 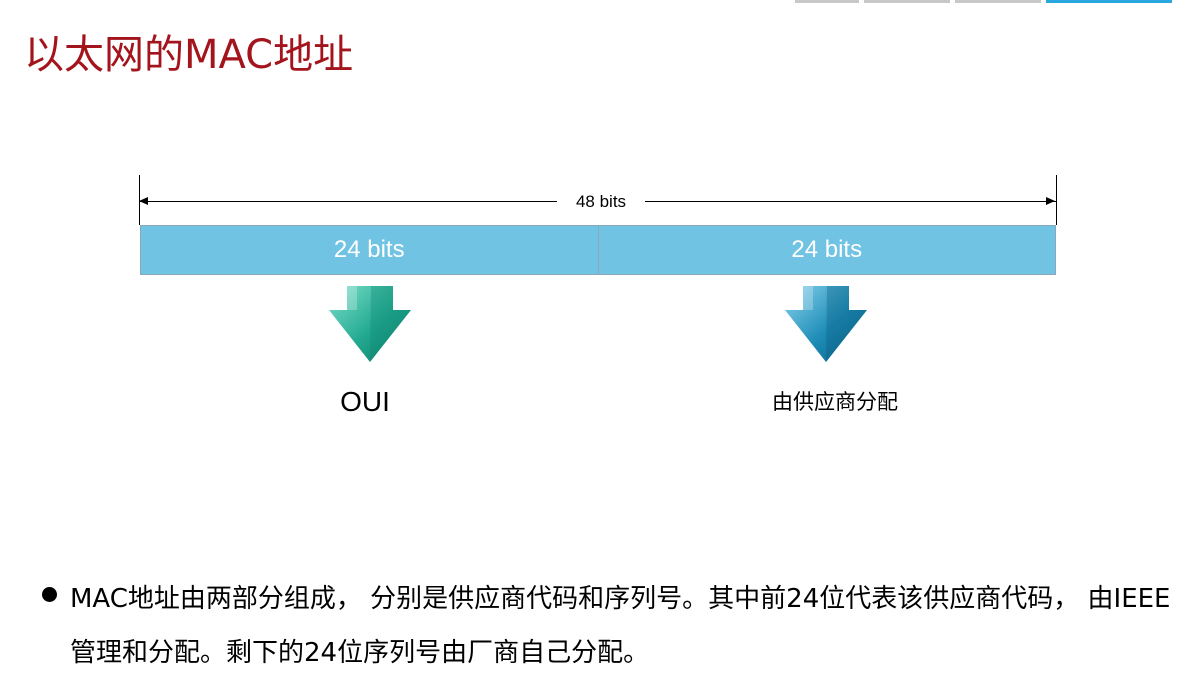 What do you see at coordinates (369, 250) in the screenshot?
I see `oui-field: 24 bits` at bounding box center [369, 250].